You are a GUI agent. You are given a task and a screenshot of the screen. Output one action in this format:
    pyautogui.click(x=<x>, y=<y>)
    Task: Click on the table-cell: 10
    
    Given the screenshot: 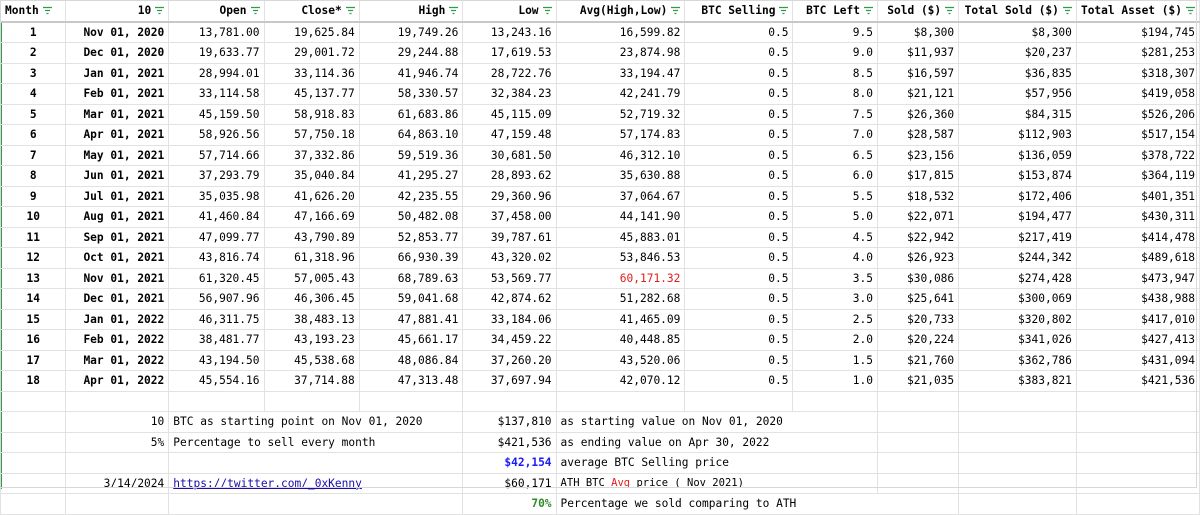 What is the action you would take?
    pyautogui.click(x=33, y=217)
    